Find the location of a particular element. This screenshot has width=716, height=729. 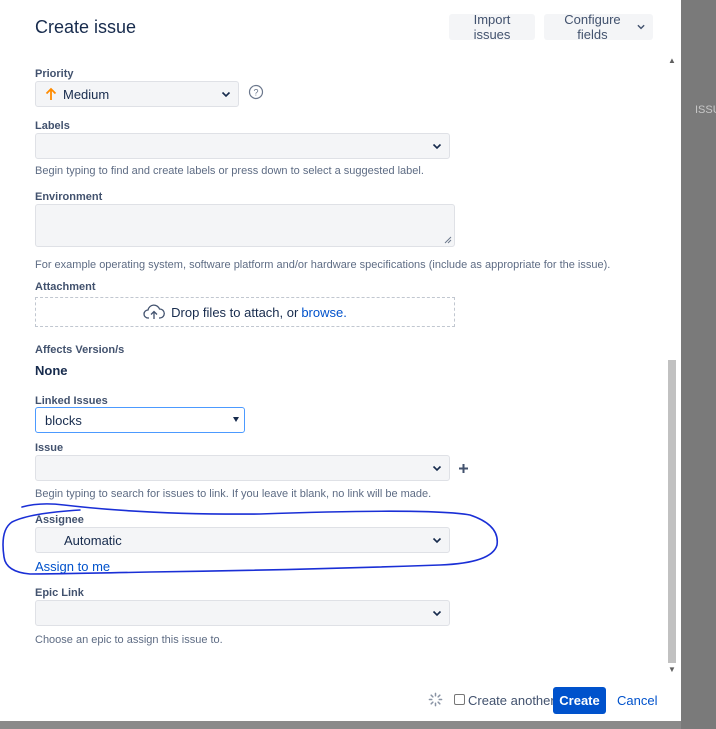

assignee-select: Automatic is located at coordinates (242, 540).